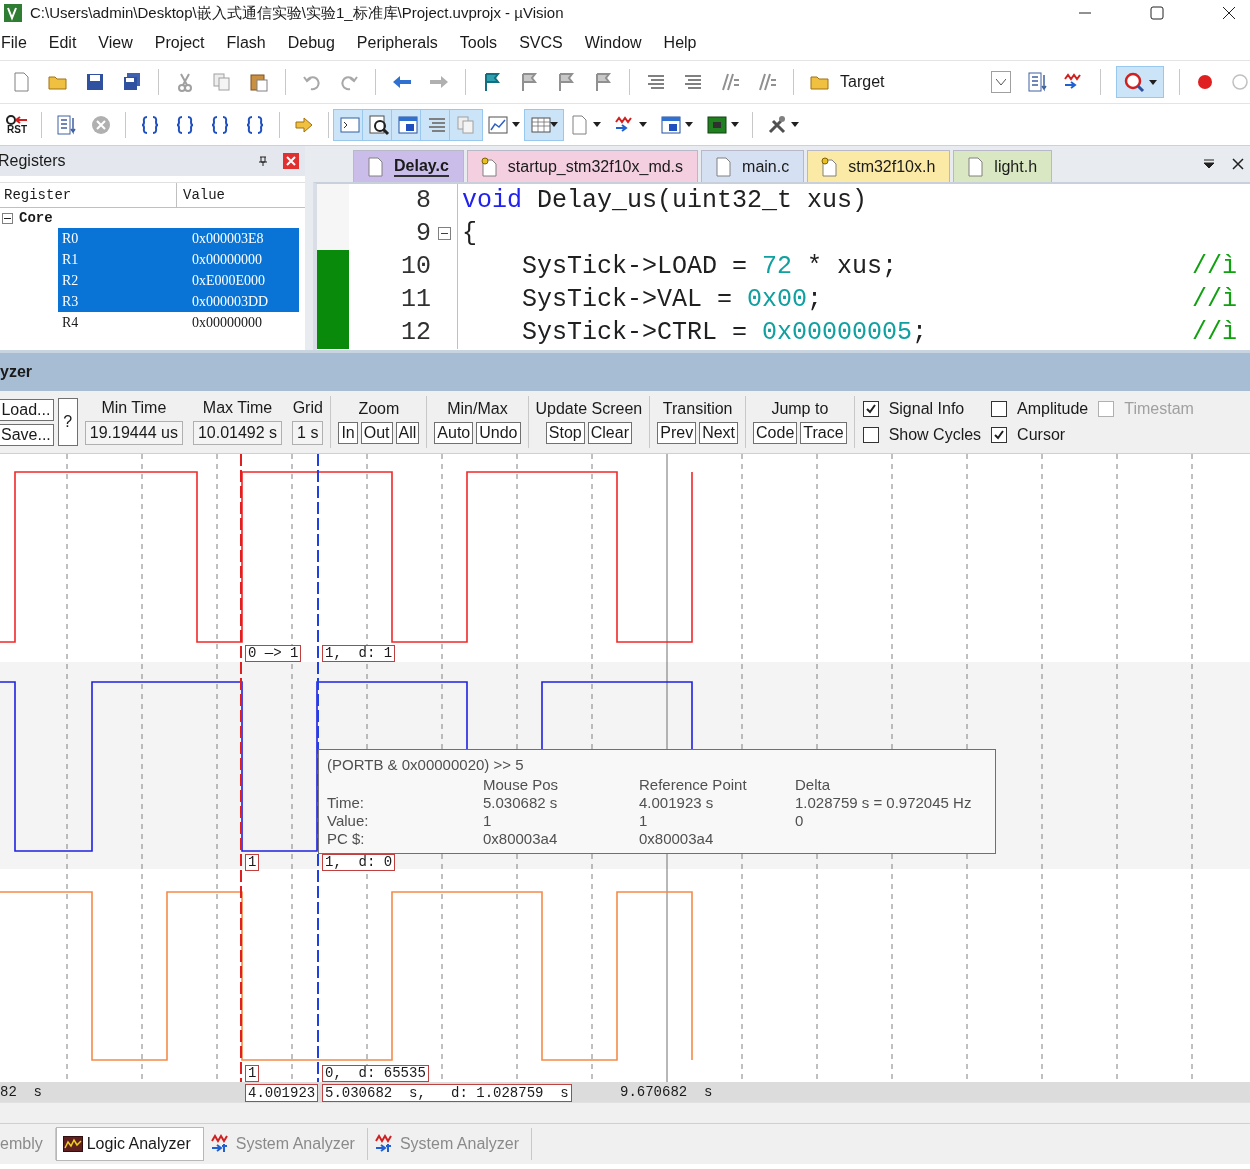  I want to click on analyzer-button: Prev, so click(677, 433).